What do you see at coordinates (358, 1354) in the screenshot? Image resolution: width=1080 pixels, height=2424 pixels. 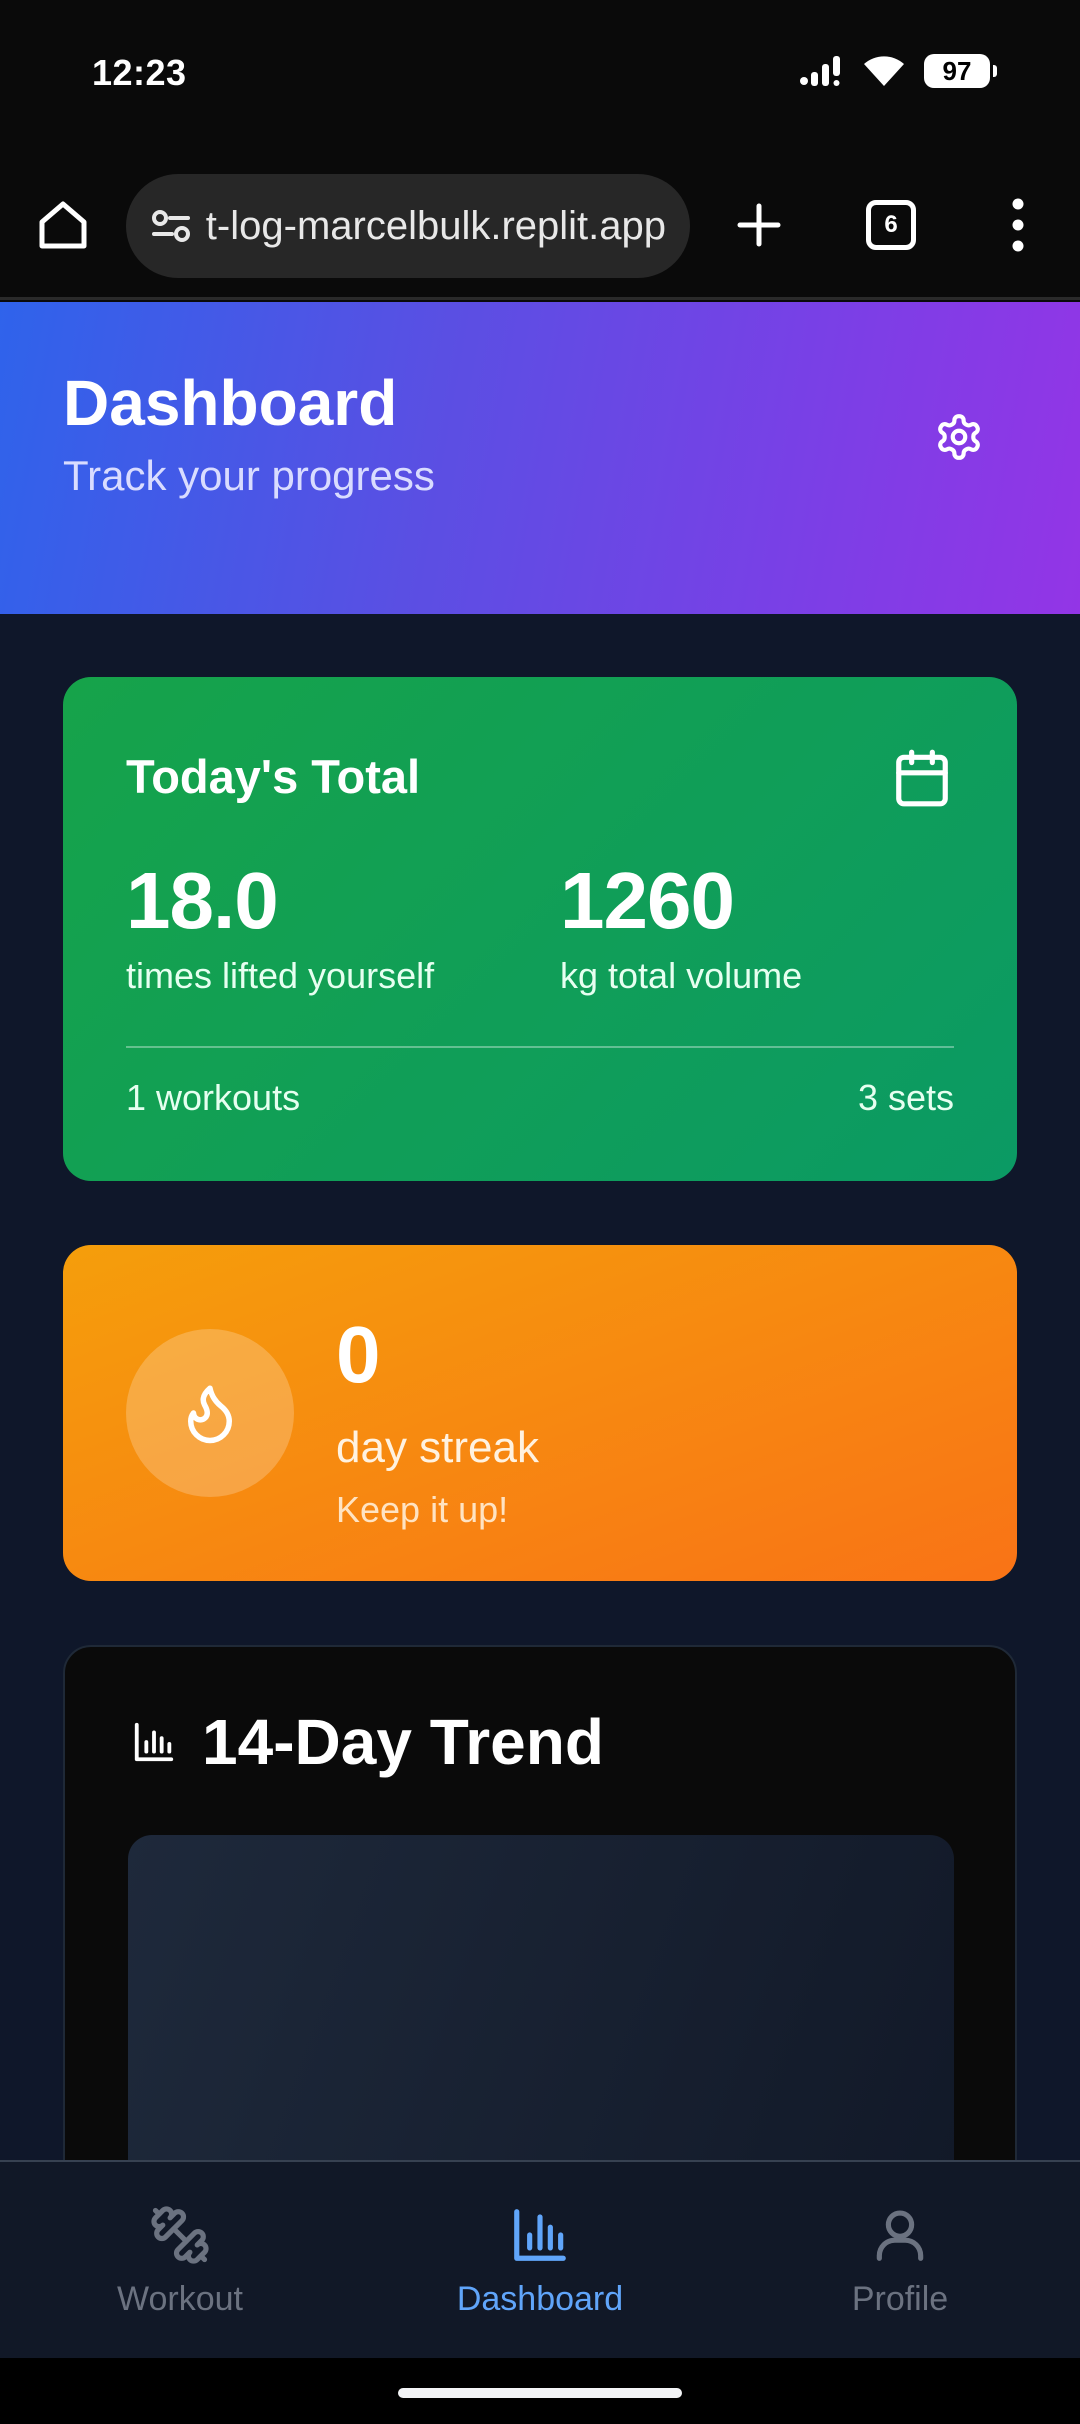 I see `streak-value: 0` at bounding box center [358, 1354].